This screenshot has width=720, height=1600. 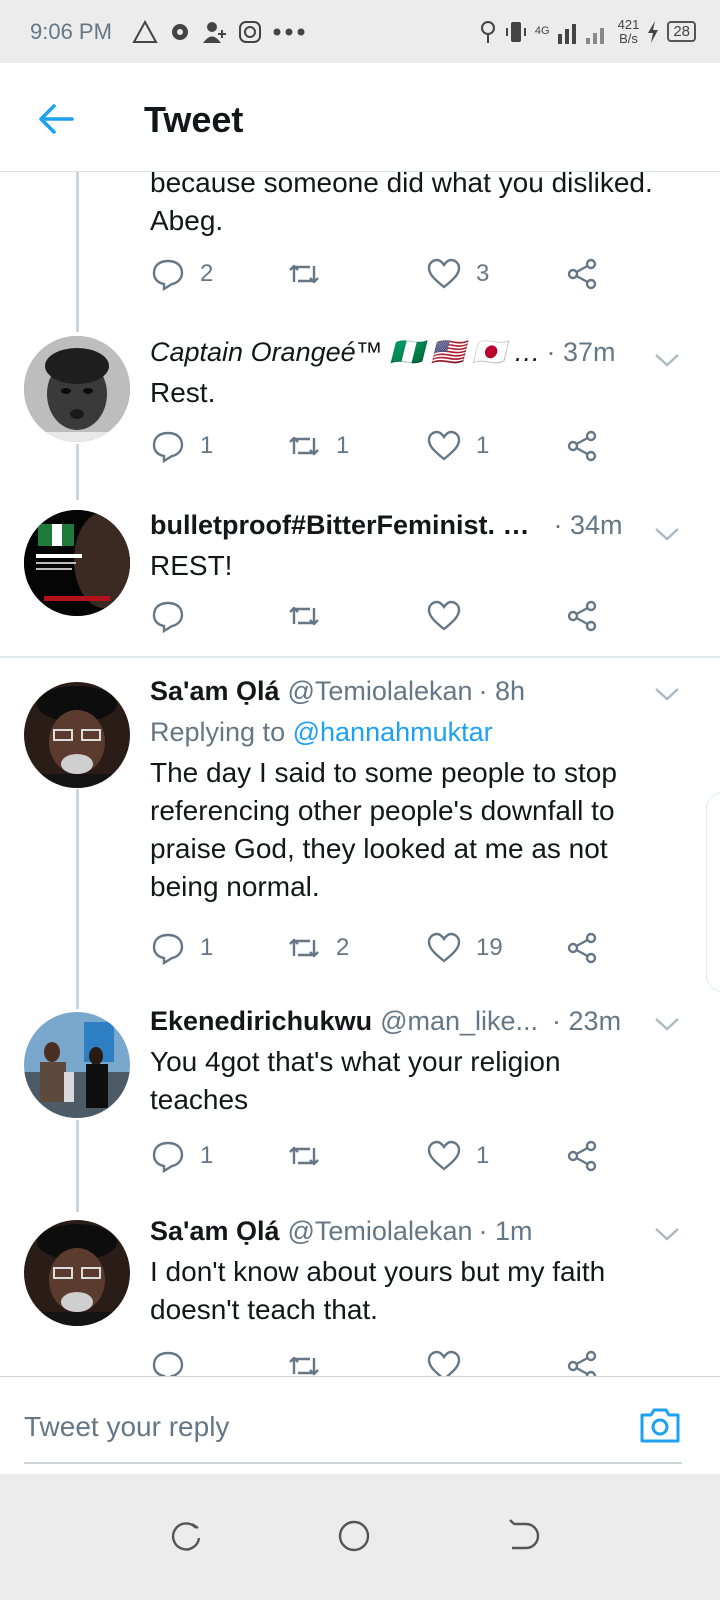 I want to click on display-name: Ekenedirichukwu, so click(x=261, y=1021).